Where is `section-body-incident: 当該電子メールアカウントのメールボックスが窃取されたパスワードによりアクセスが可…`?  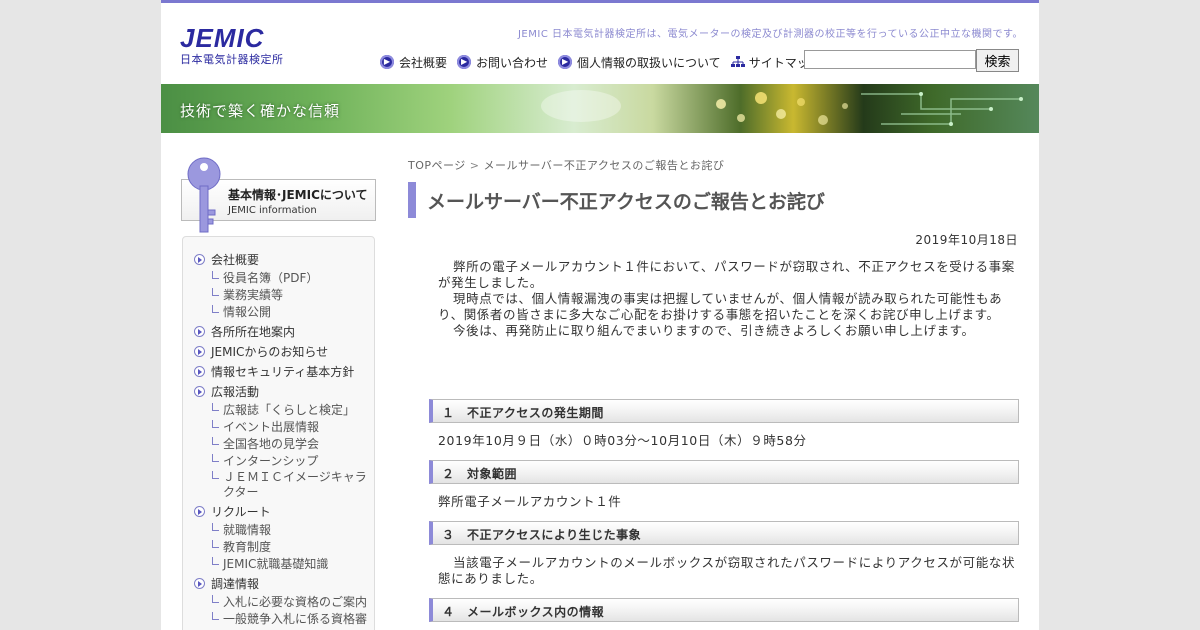
section-body-incident: 当該電子メールアカウントのメールボックスが窃取されたパスワードによりアクセスが可… is located at coordinates (727, 570).